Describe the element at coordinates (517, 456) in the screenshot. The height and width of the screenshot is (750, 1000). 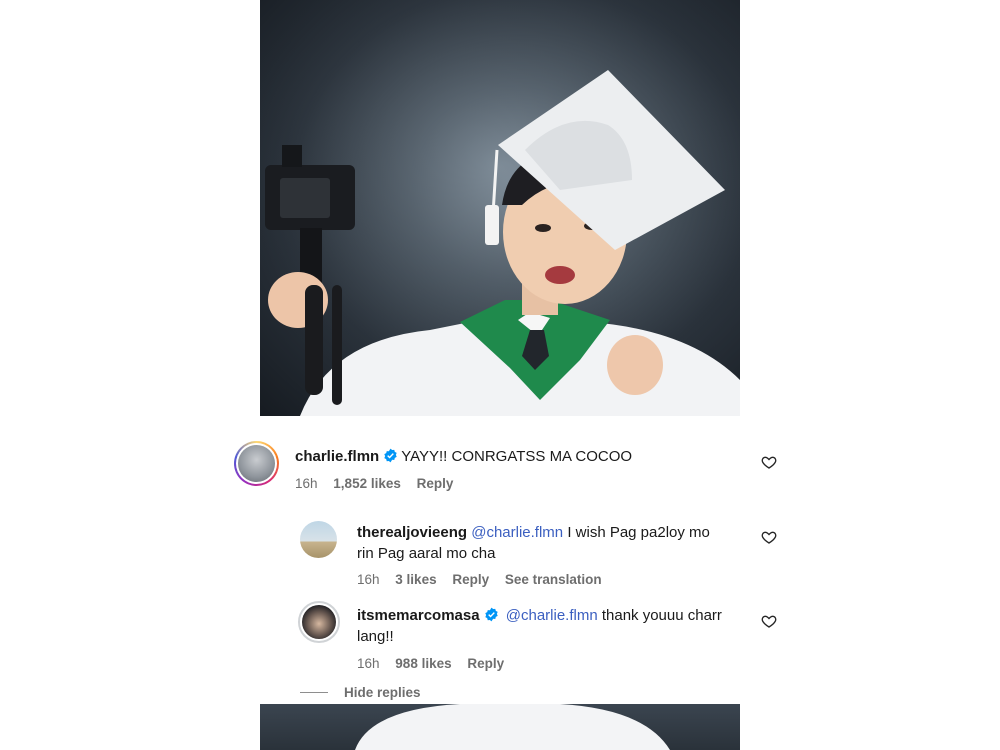
I see `comment-text: YAYY!! CONRGATSS MA COCOO` at that location.